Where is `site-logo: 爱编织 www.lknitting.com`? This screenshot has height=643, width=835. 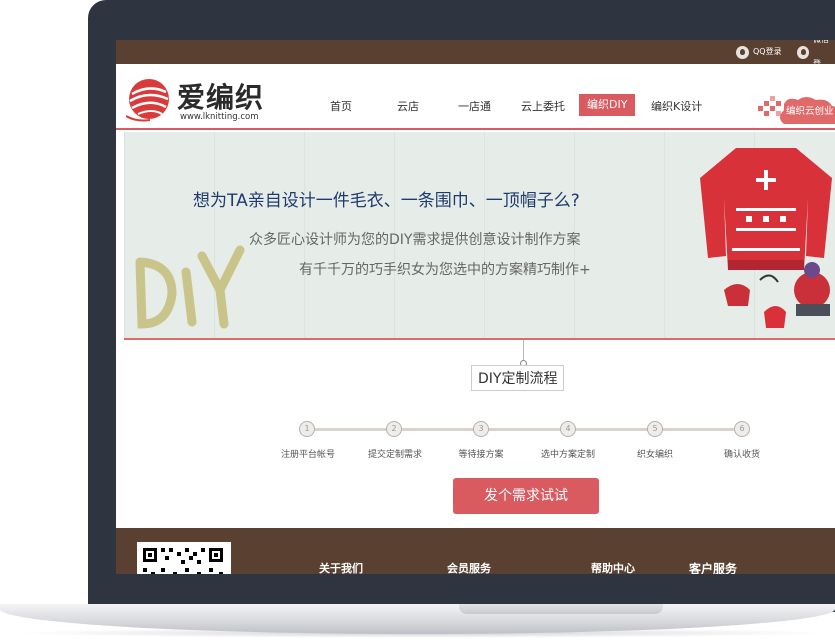 site-logo: 爱编织 www.lknitting.com is located at coordinates (202, 99).